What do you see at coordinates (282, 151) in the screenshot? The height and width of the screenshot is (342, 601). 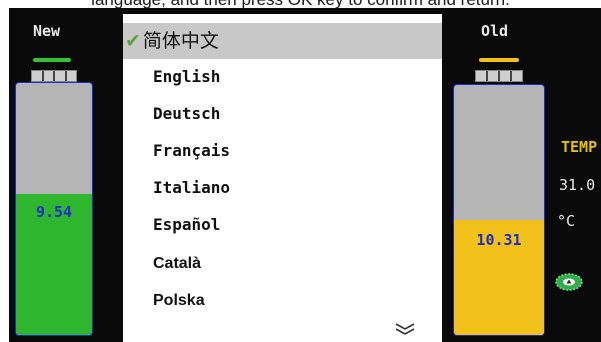 I see `language-option-francais: Français` at bounding box center [282, 151].